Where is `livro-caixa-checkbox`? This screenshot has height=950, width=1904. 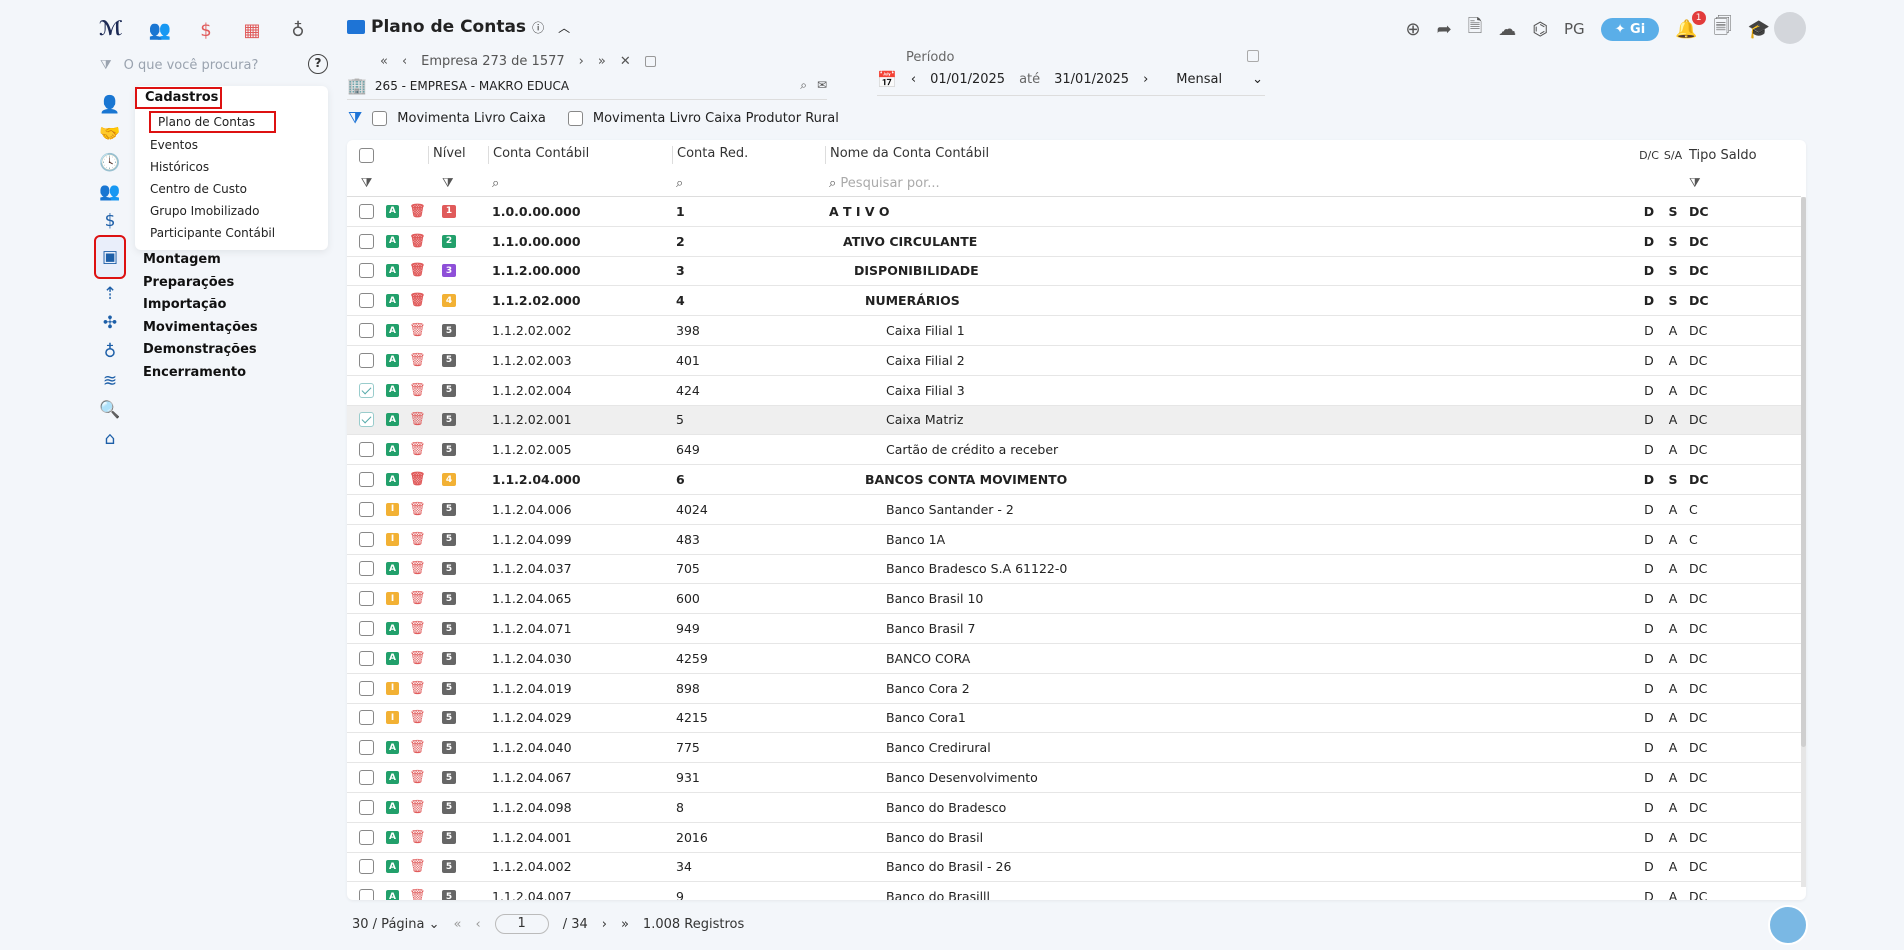
livro-caixa-checkbox is located at coordinates (380, 118).